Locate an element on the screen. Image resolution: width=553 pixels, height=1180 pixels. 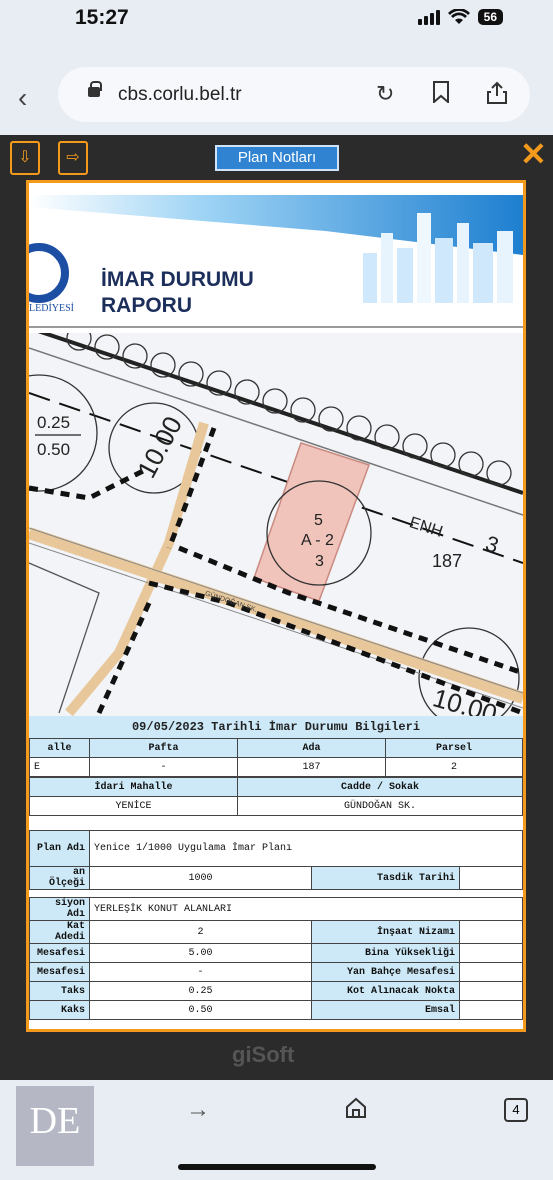
header-divider is located at coordinates (276, 327).